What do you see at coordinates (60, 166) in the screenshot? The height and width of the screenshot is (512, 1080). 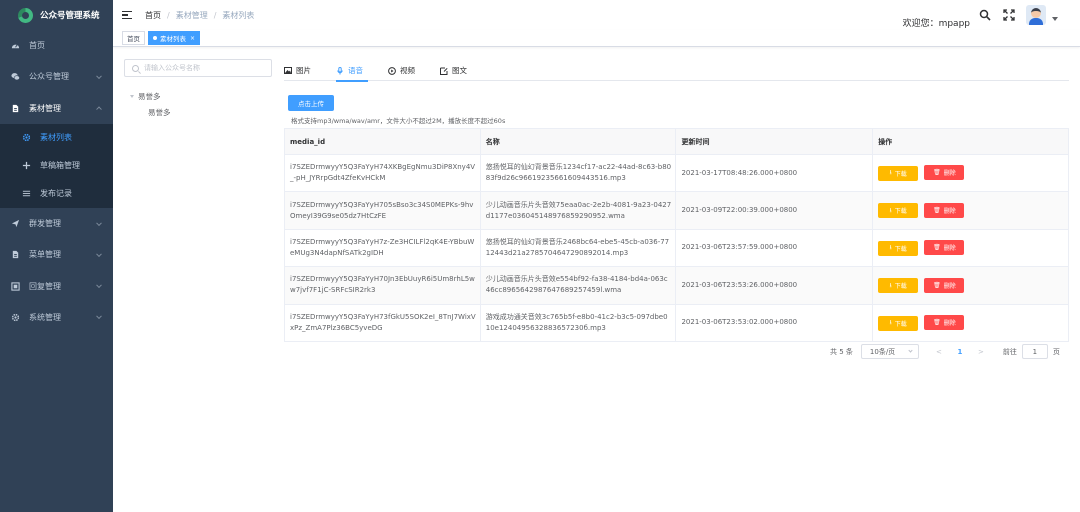 I see `sidebar-item-label: 草稿箱管理` at bounding box center [60, 166].